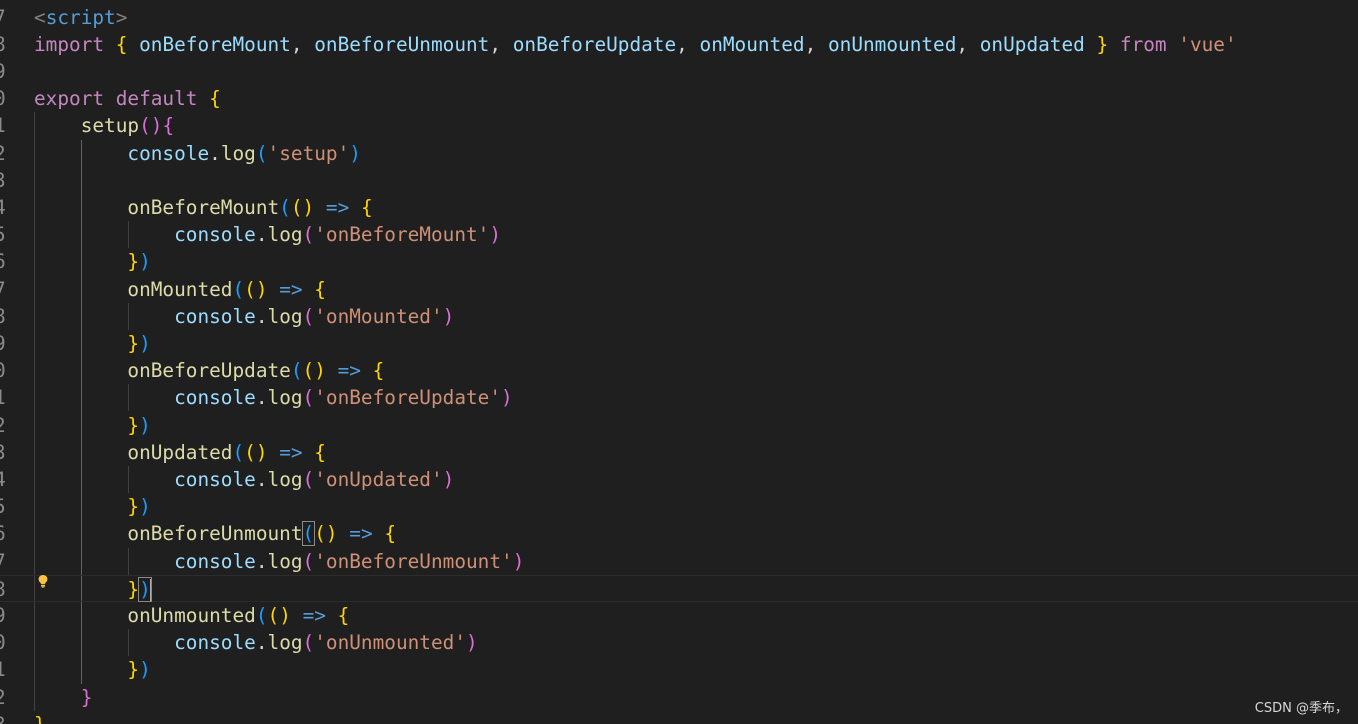  What do you see at coordinates (679, 343) in the screenshot?
I see `code-line: 9 })` at bounding box center [679, 343].